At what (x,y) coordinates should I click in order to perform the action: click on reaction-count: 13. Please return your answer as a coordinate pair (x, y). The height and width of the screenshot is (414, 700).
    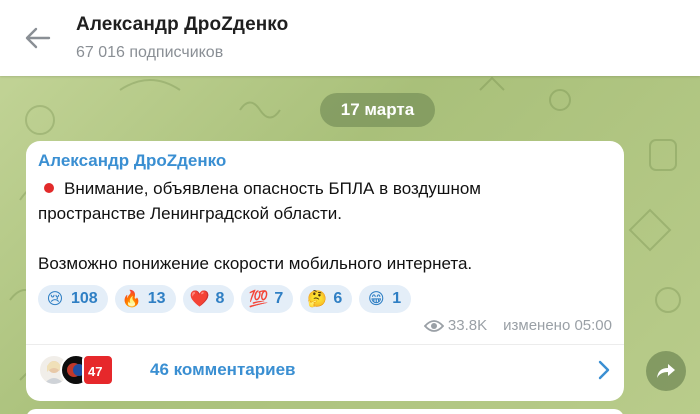
    Looking at the image, I should click on (156, 298).